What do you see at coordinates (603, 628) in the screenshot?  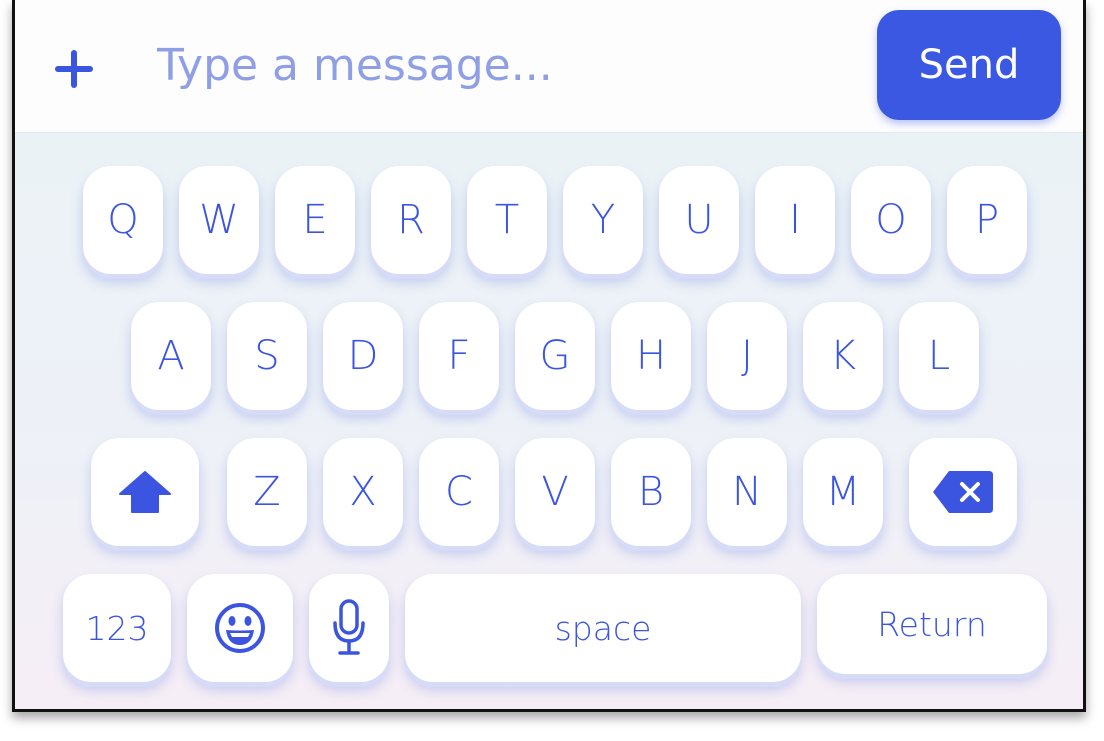 I see `space-key: space` at bounding box center [603, 628].